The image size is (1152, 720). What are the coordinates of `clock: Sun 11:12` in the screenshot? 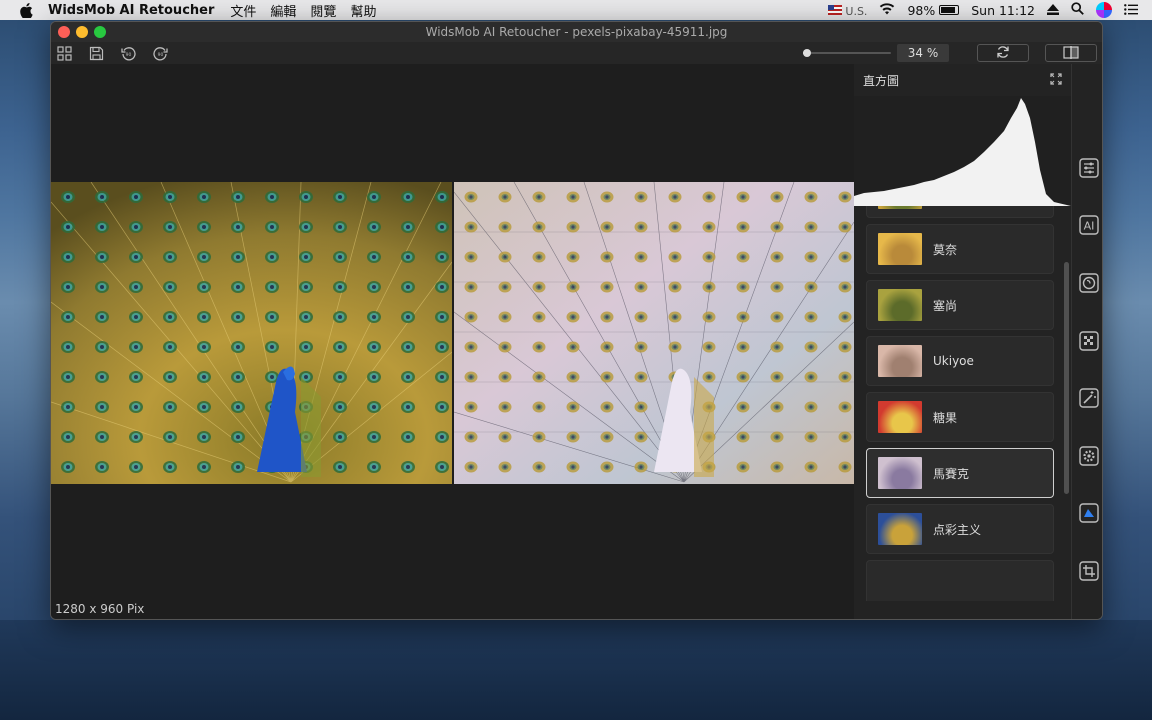 It's located at (1003, 10).